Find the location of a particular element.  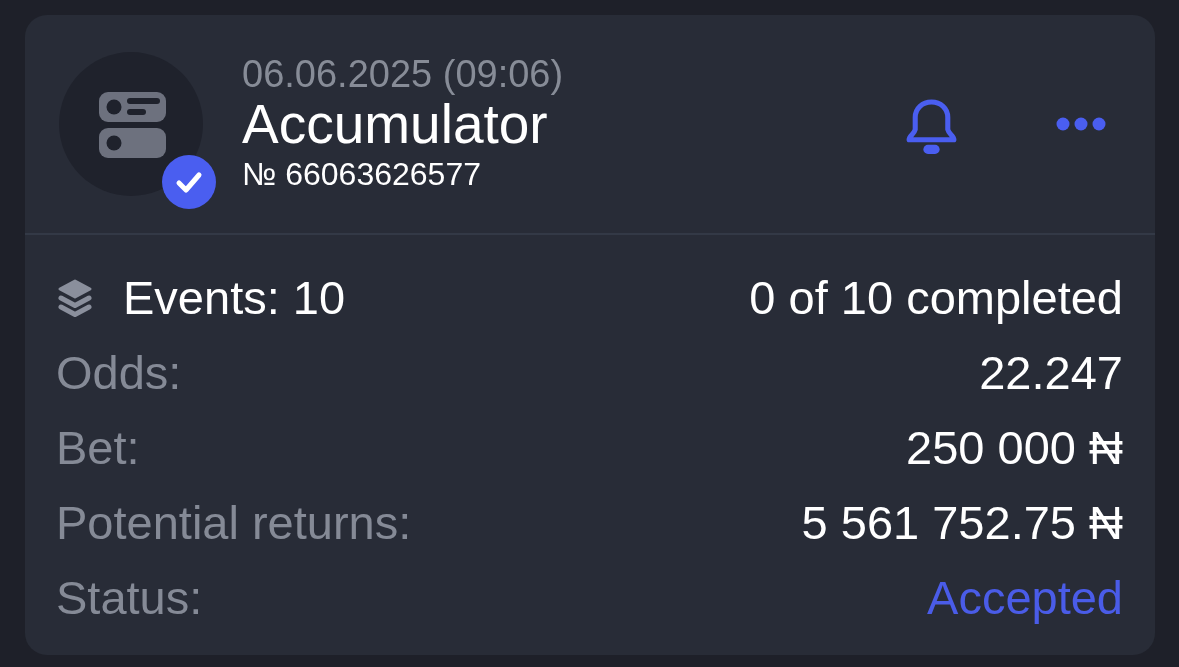

events-count: Events: 10 is located at coordinates (234, 297).